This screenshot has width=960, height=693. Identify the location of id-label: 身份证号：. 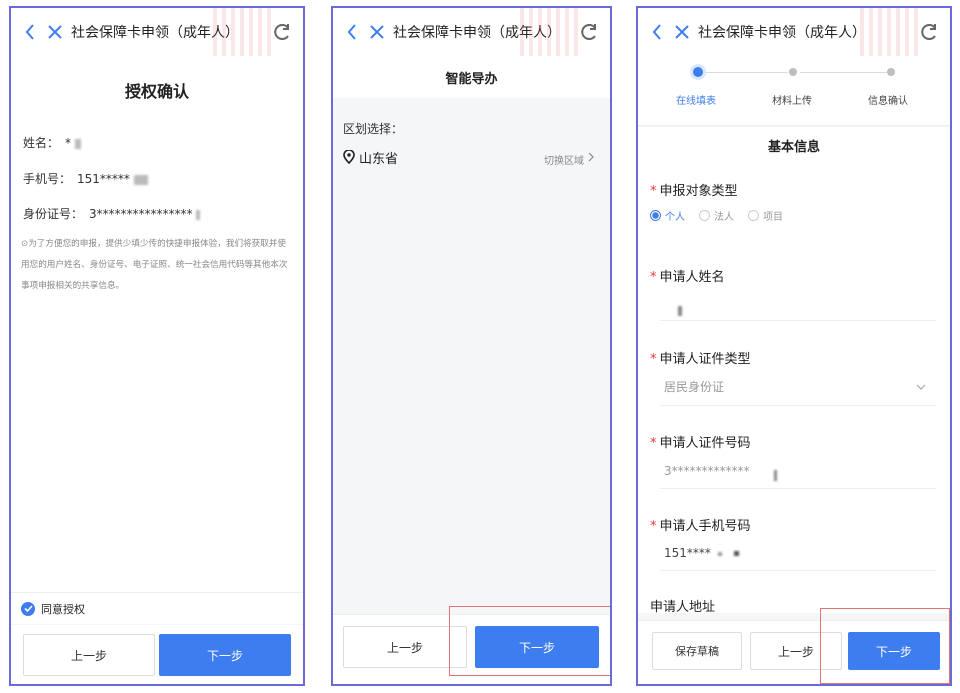
(53, 214).